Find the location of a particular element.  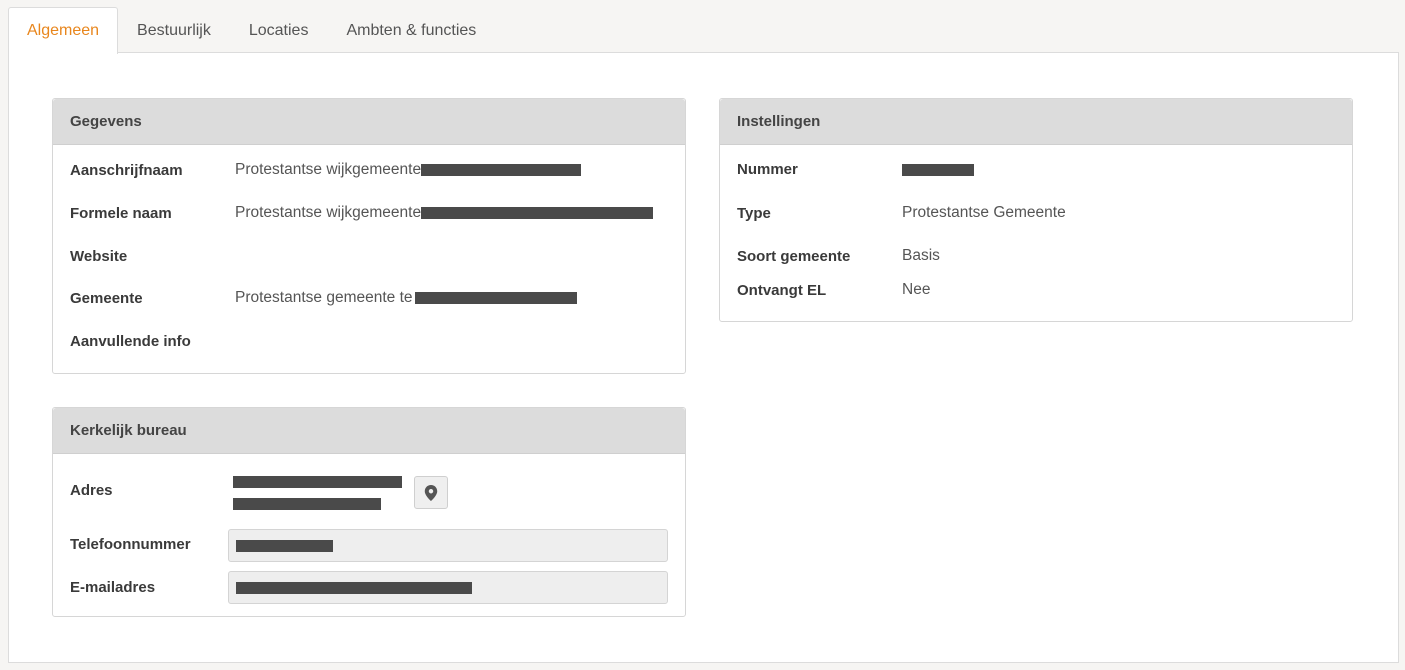

row-aanschrijfnaam: Aanschrijfnaam Protestantse wijkgemeente is located at coordinates (369, 170).